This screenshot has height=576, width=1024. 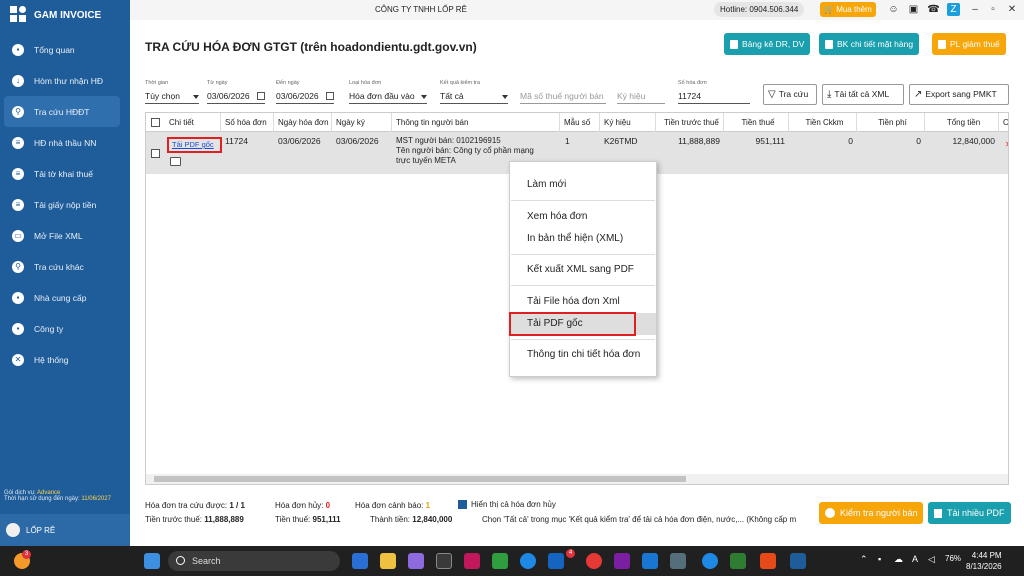 I want to click on chevron-up-icon: ⌃, so click(x=864, y=559).